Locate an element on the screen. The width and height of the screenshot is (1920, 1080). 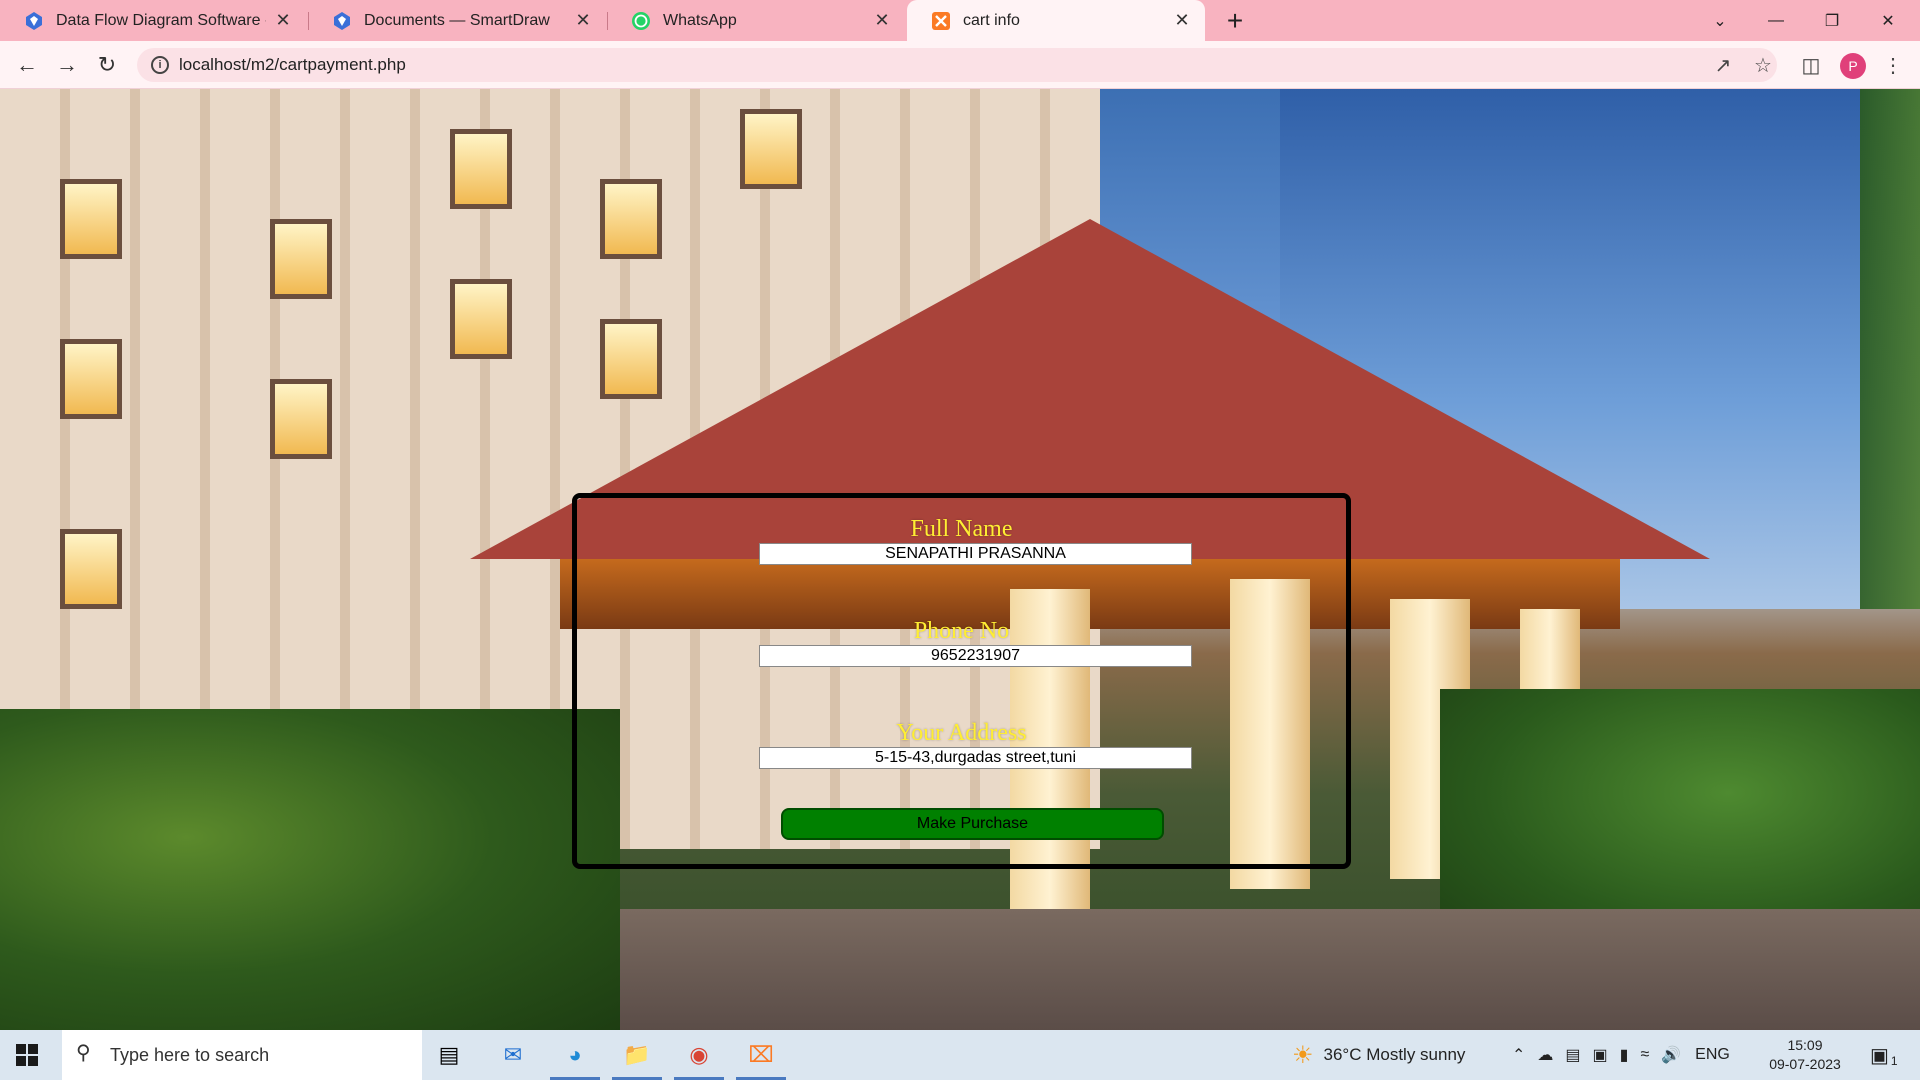
tab-data-flow-diagram: Data Flow Diagram Software - Fr ✕ is located at coordinates (153, 20).